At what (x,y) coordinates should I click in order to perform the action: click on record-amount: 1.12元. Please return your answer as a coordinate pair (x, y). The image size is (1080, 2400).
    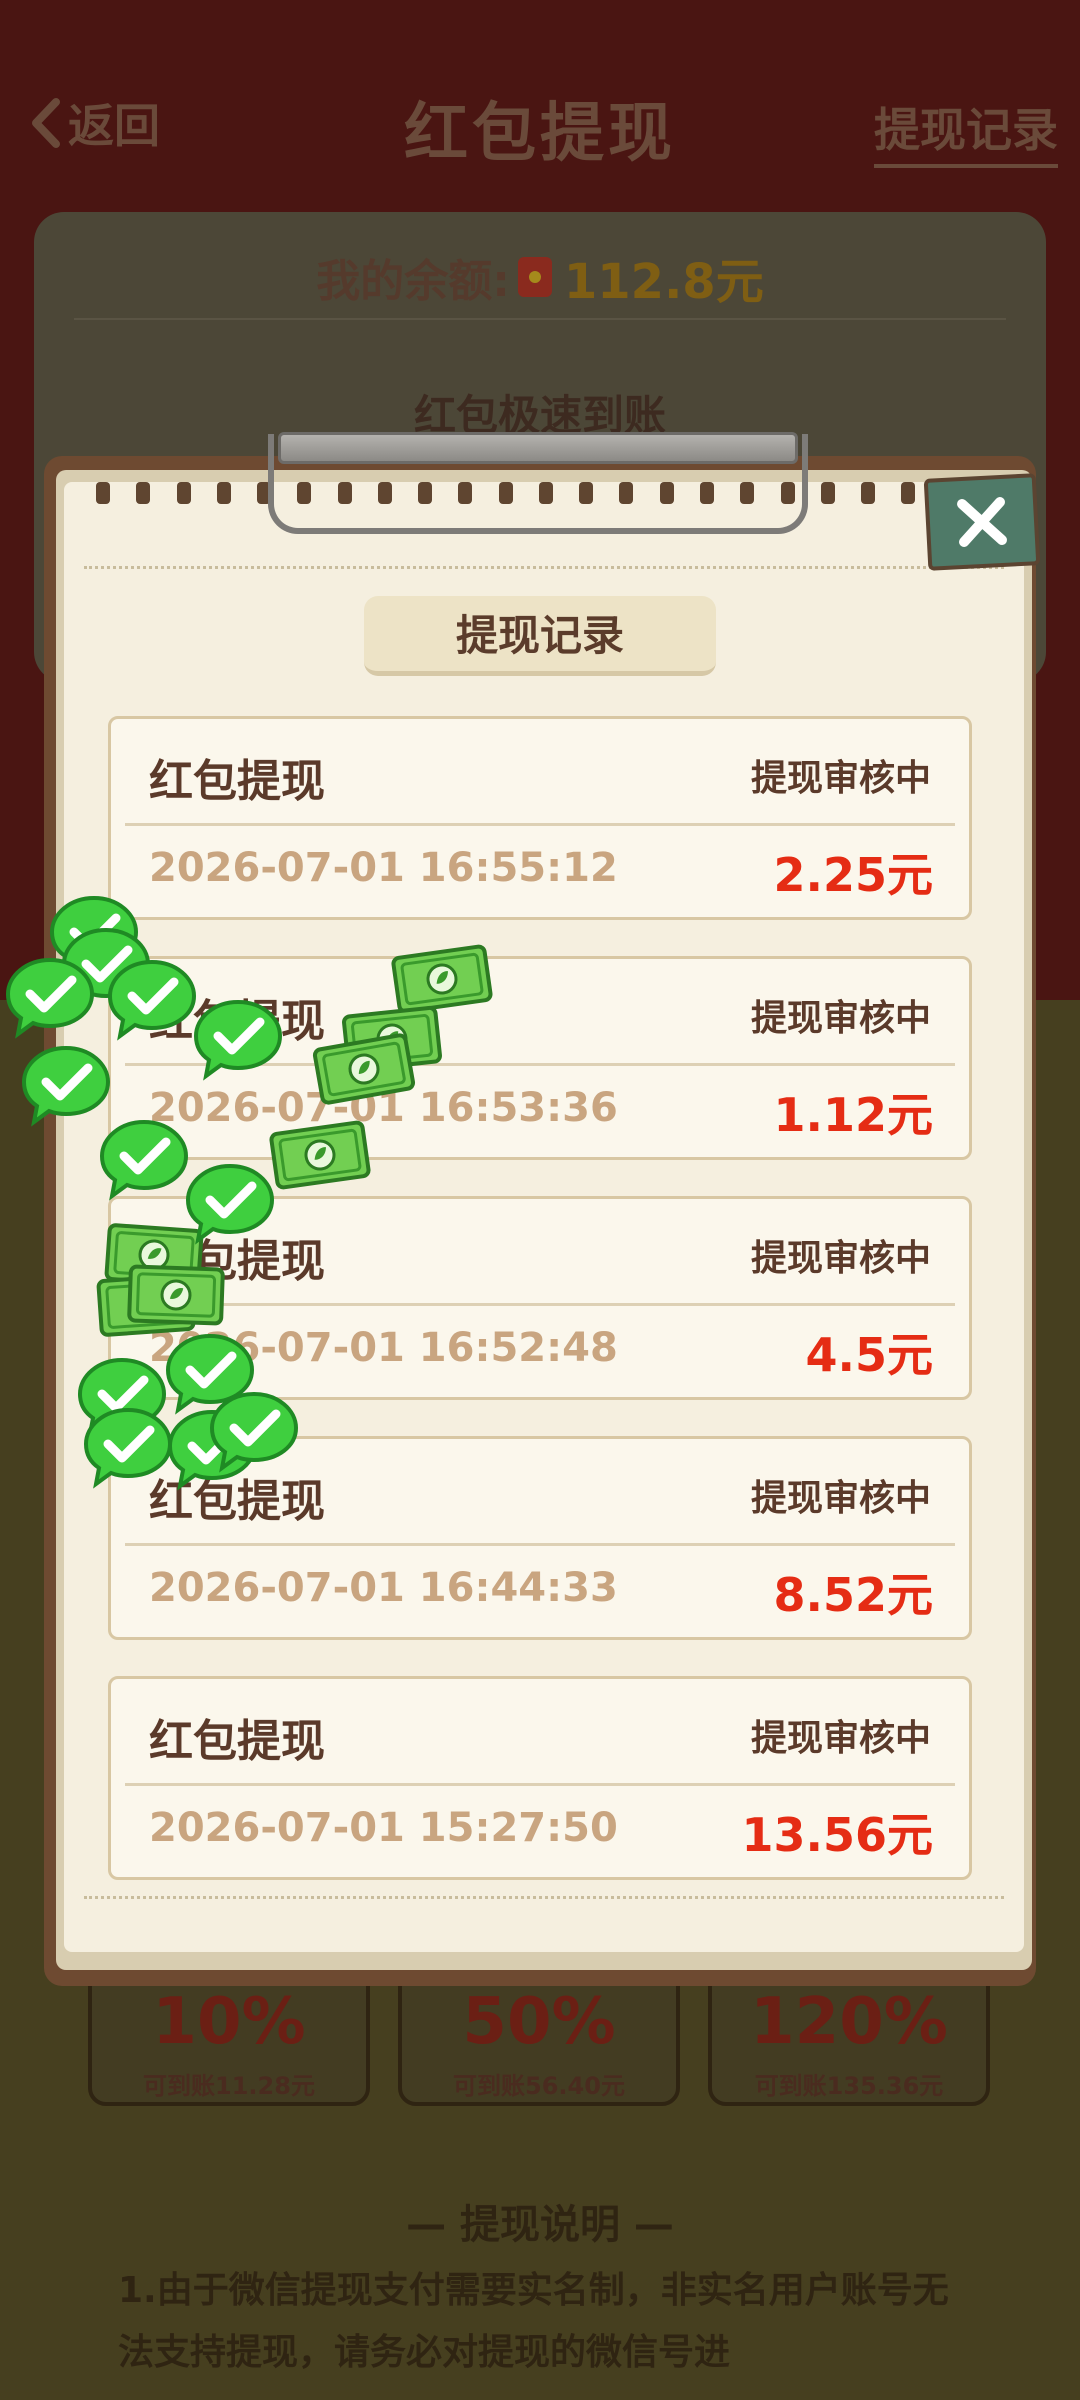
    Looking at the image, I should click on (853, 1115).